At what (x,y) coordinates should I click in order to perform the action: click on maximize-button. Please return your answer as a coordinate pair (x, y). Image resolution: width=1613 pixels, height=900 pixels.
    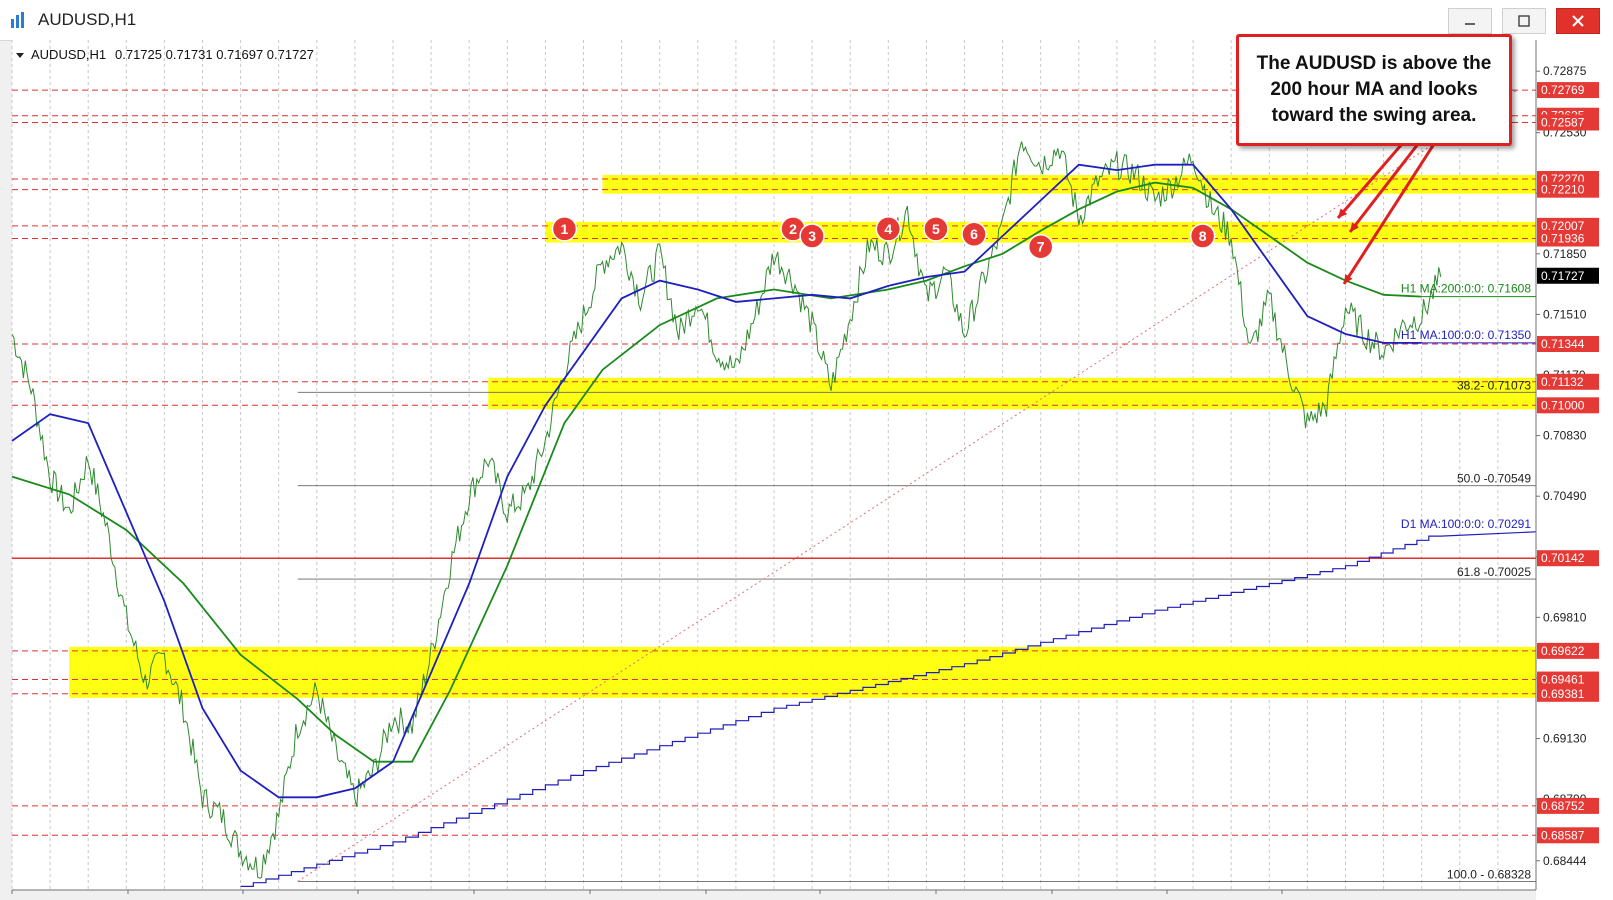
    Looking at the image, I should click on (1524, 21).